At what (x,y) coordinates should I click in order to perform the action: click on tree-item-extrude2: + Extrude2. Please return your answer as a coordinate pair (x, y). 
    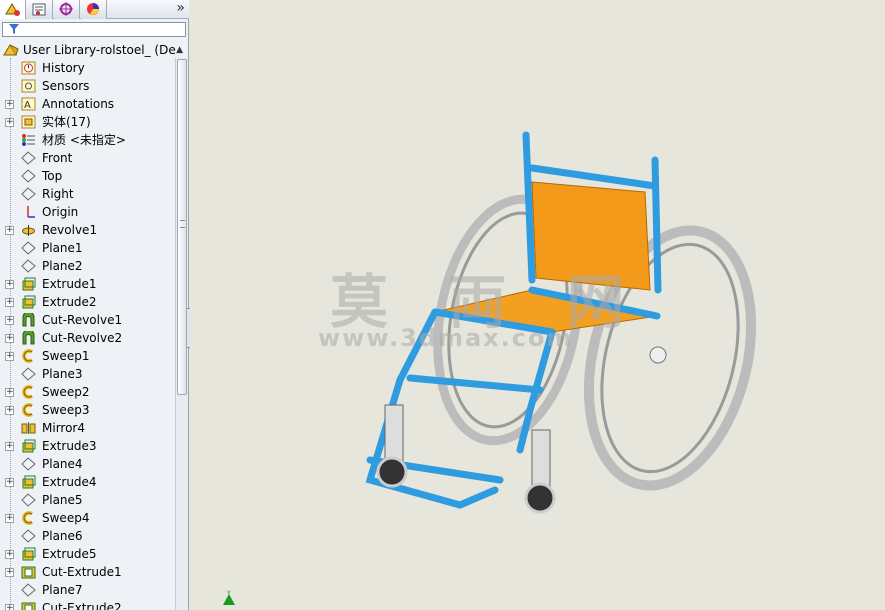
    Looking at the image, I should click on (87, 302).